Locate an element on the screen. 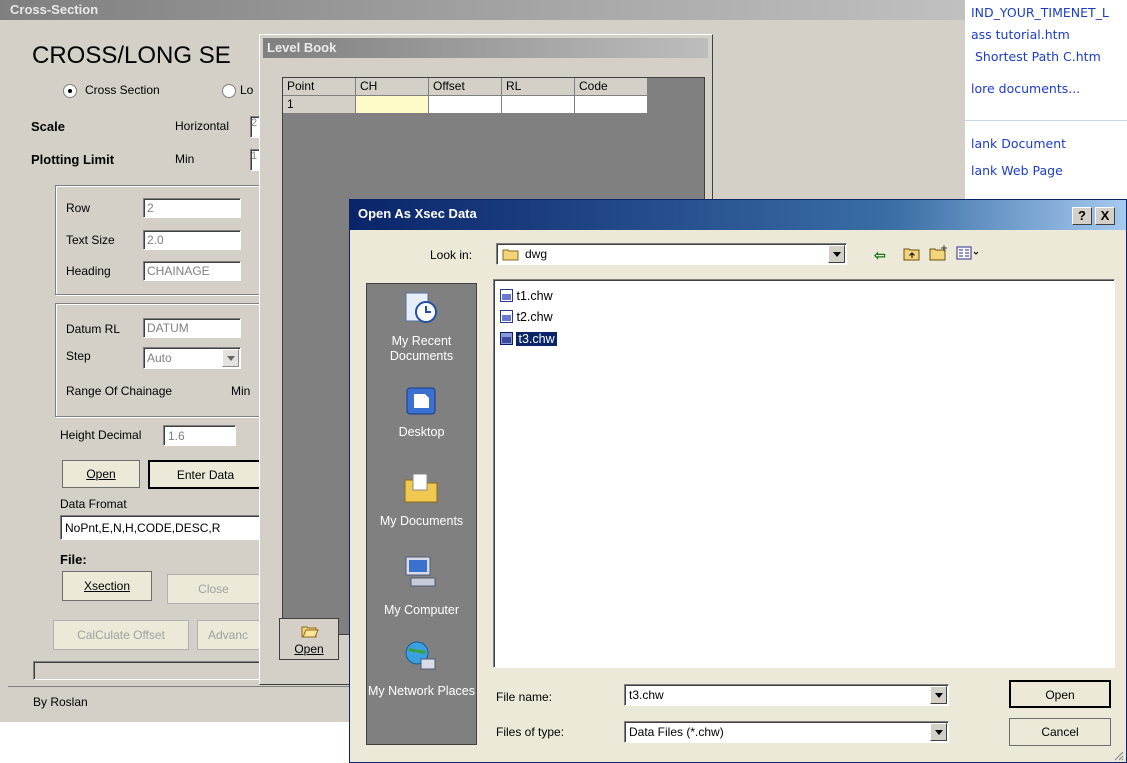 The height and width of the screenshot is (763, 1127). column-header: Offset is located at coordinates (465, 87).